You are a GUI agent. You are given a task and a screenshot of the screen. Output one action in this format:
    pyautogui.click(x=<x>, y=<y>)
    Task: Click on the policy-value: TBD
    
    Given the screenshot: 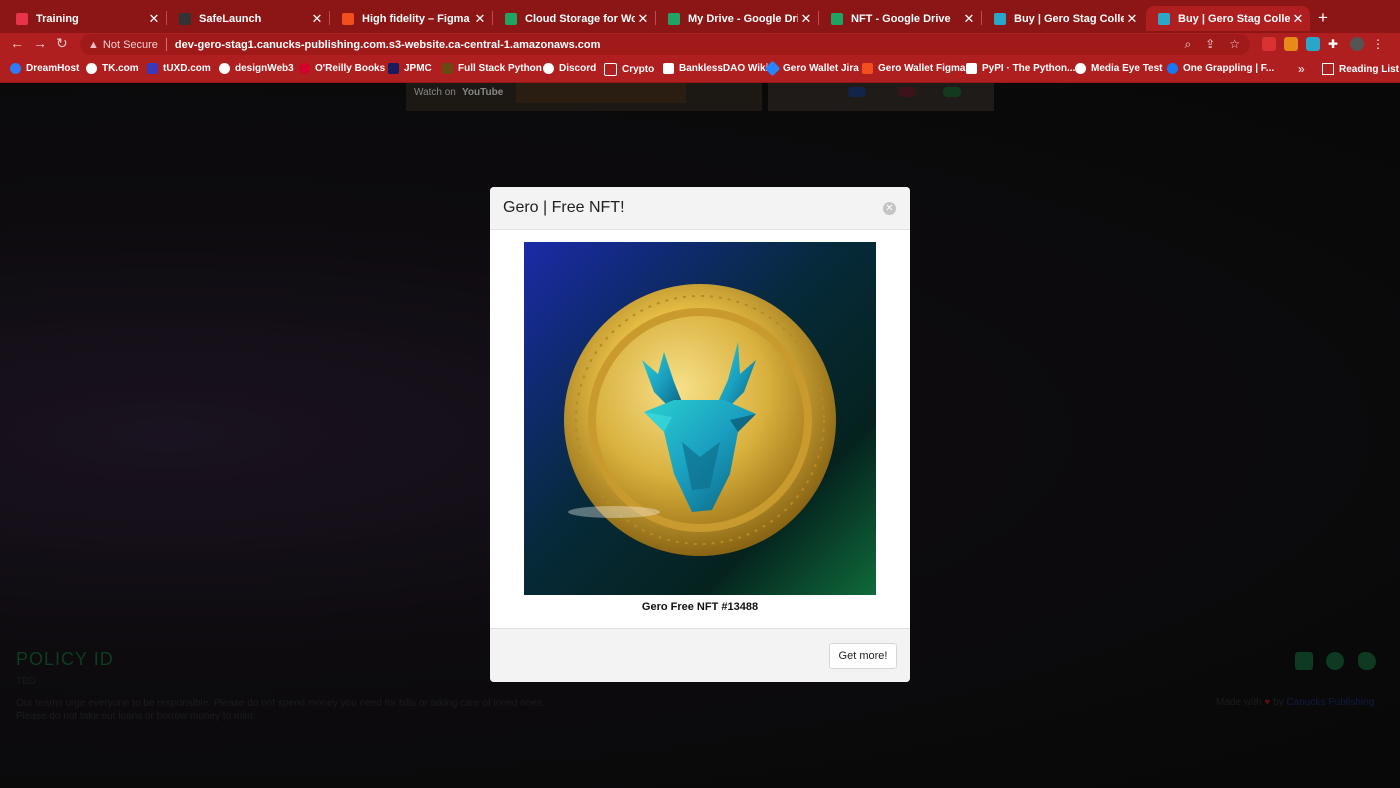 What is the action you would take?
    pyautogui.click(x=26, y=681)
    